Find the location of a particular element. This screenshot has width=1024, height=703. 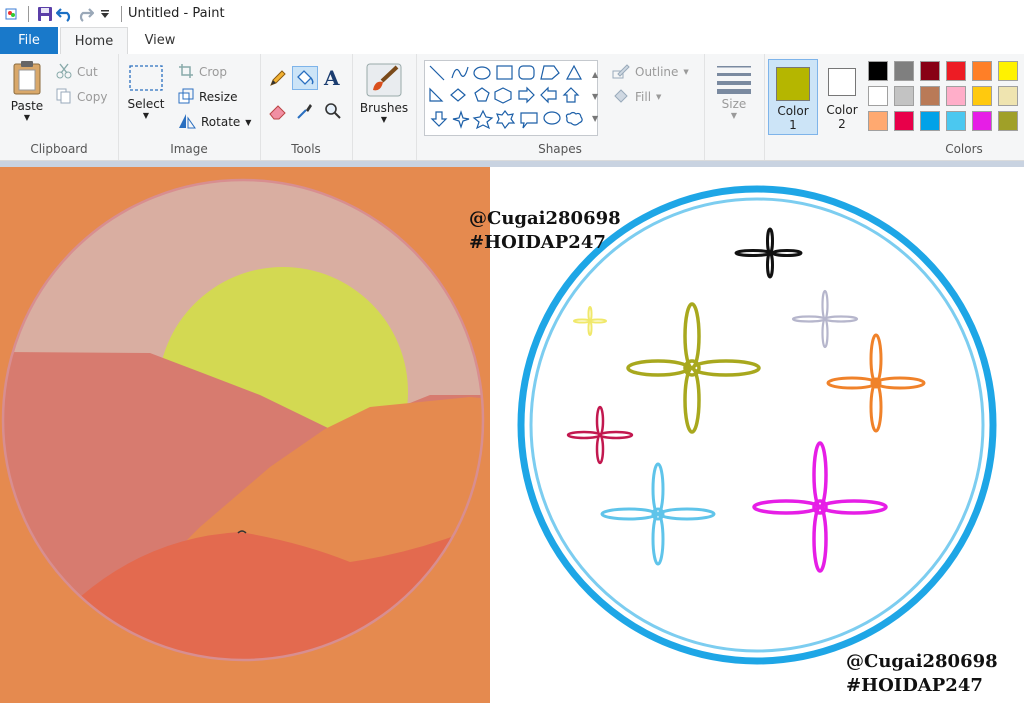

brushes-label: Brushes is located at coordinates (384, 108).